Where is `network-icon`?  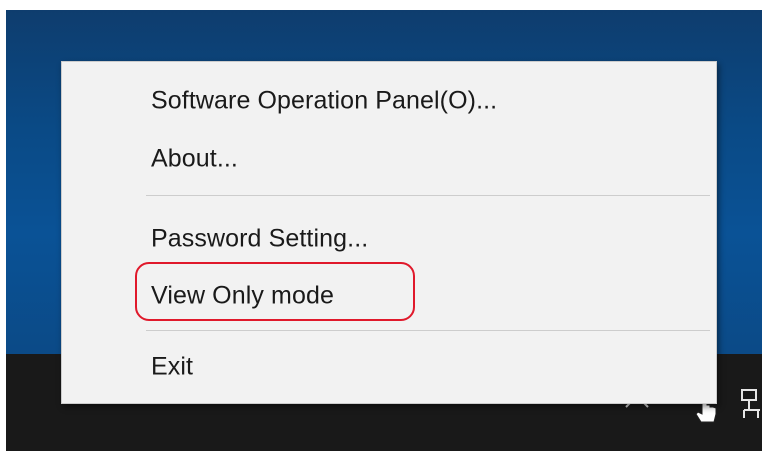 network-icon is located at coordinates (751, 406).